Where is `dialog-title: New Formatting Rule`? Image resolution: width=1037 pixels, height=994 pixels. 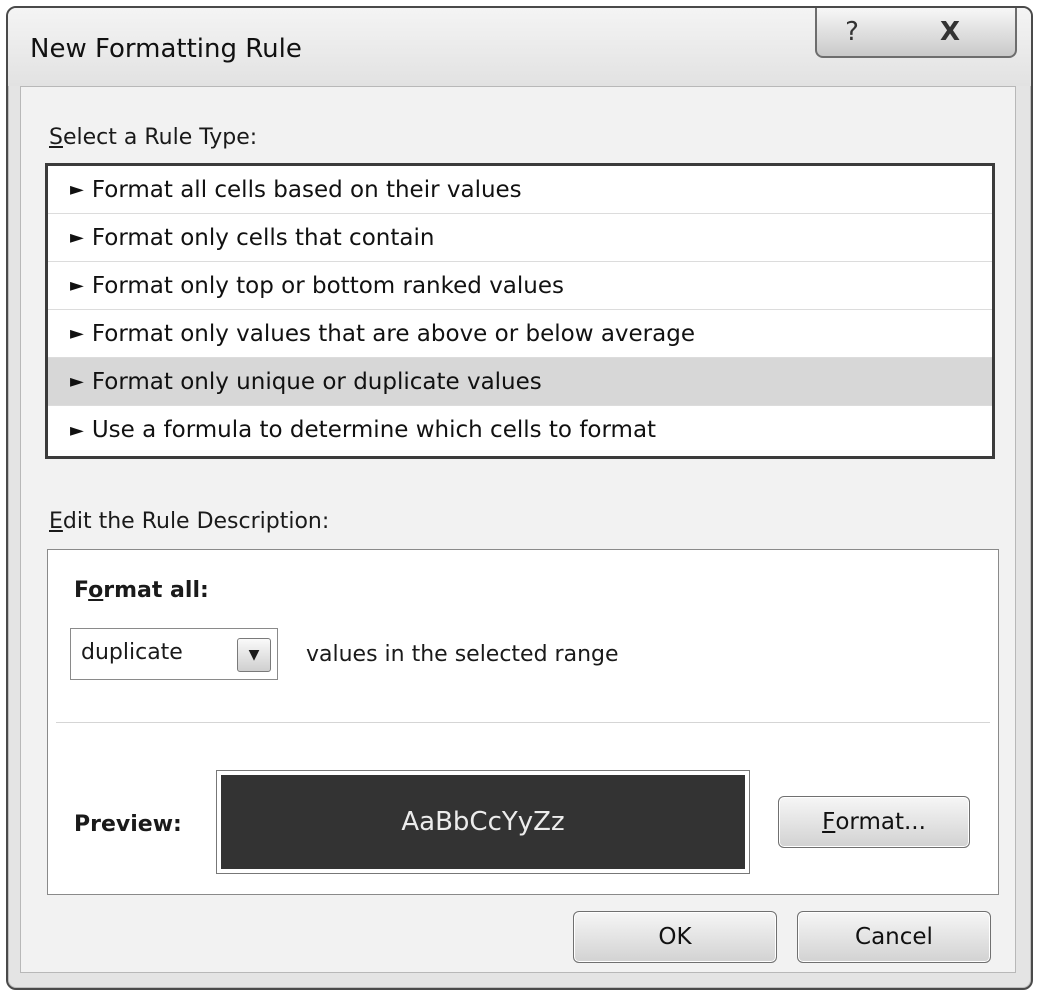 dialog-title: New Formatting Rule is located at coordinates (166, 49).